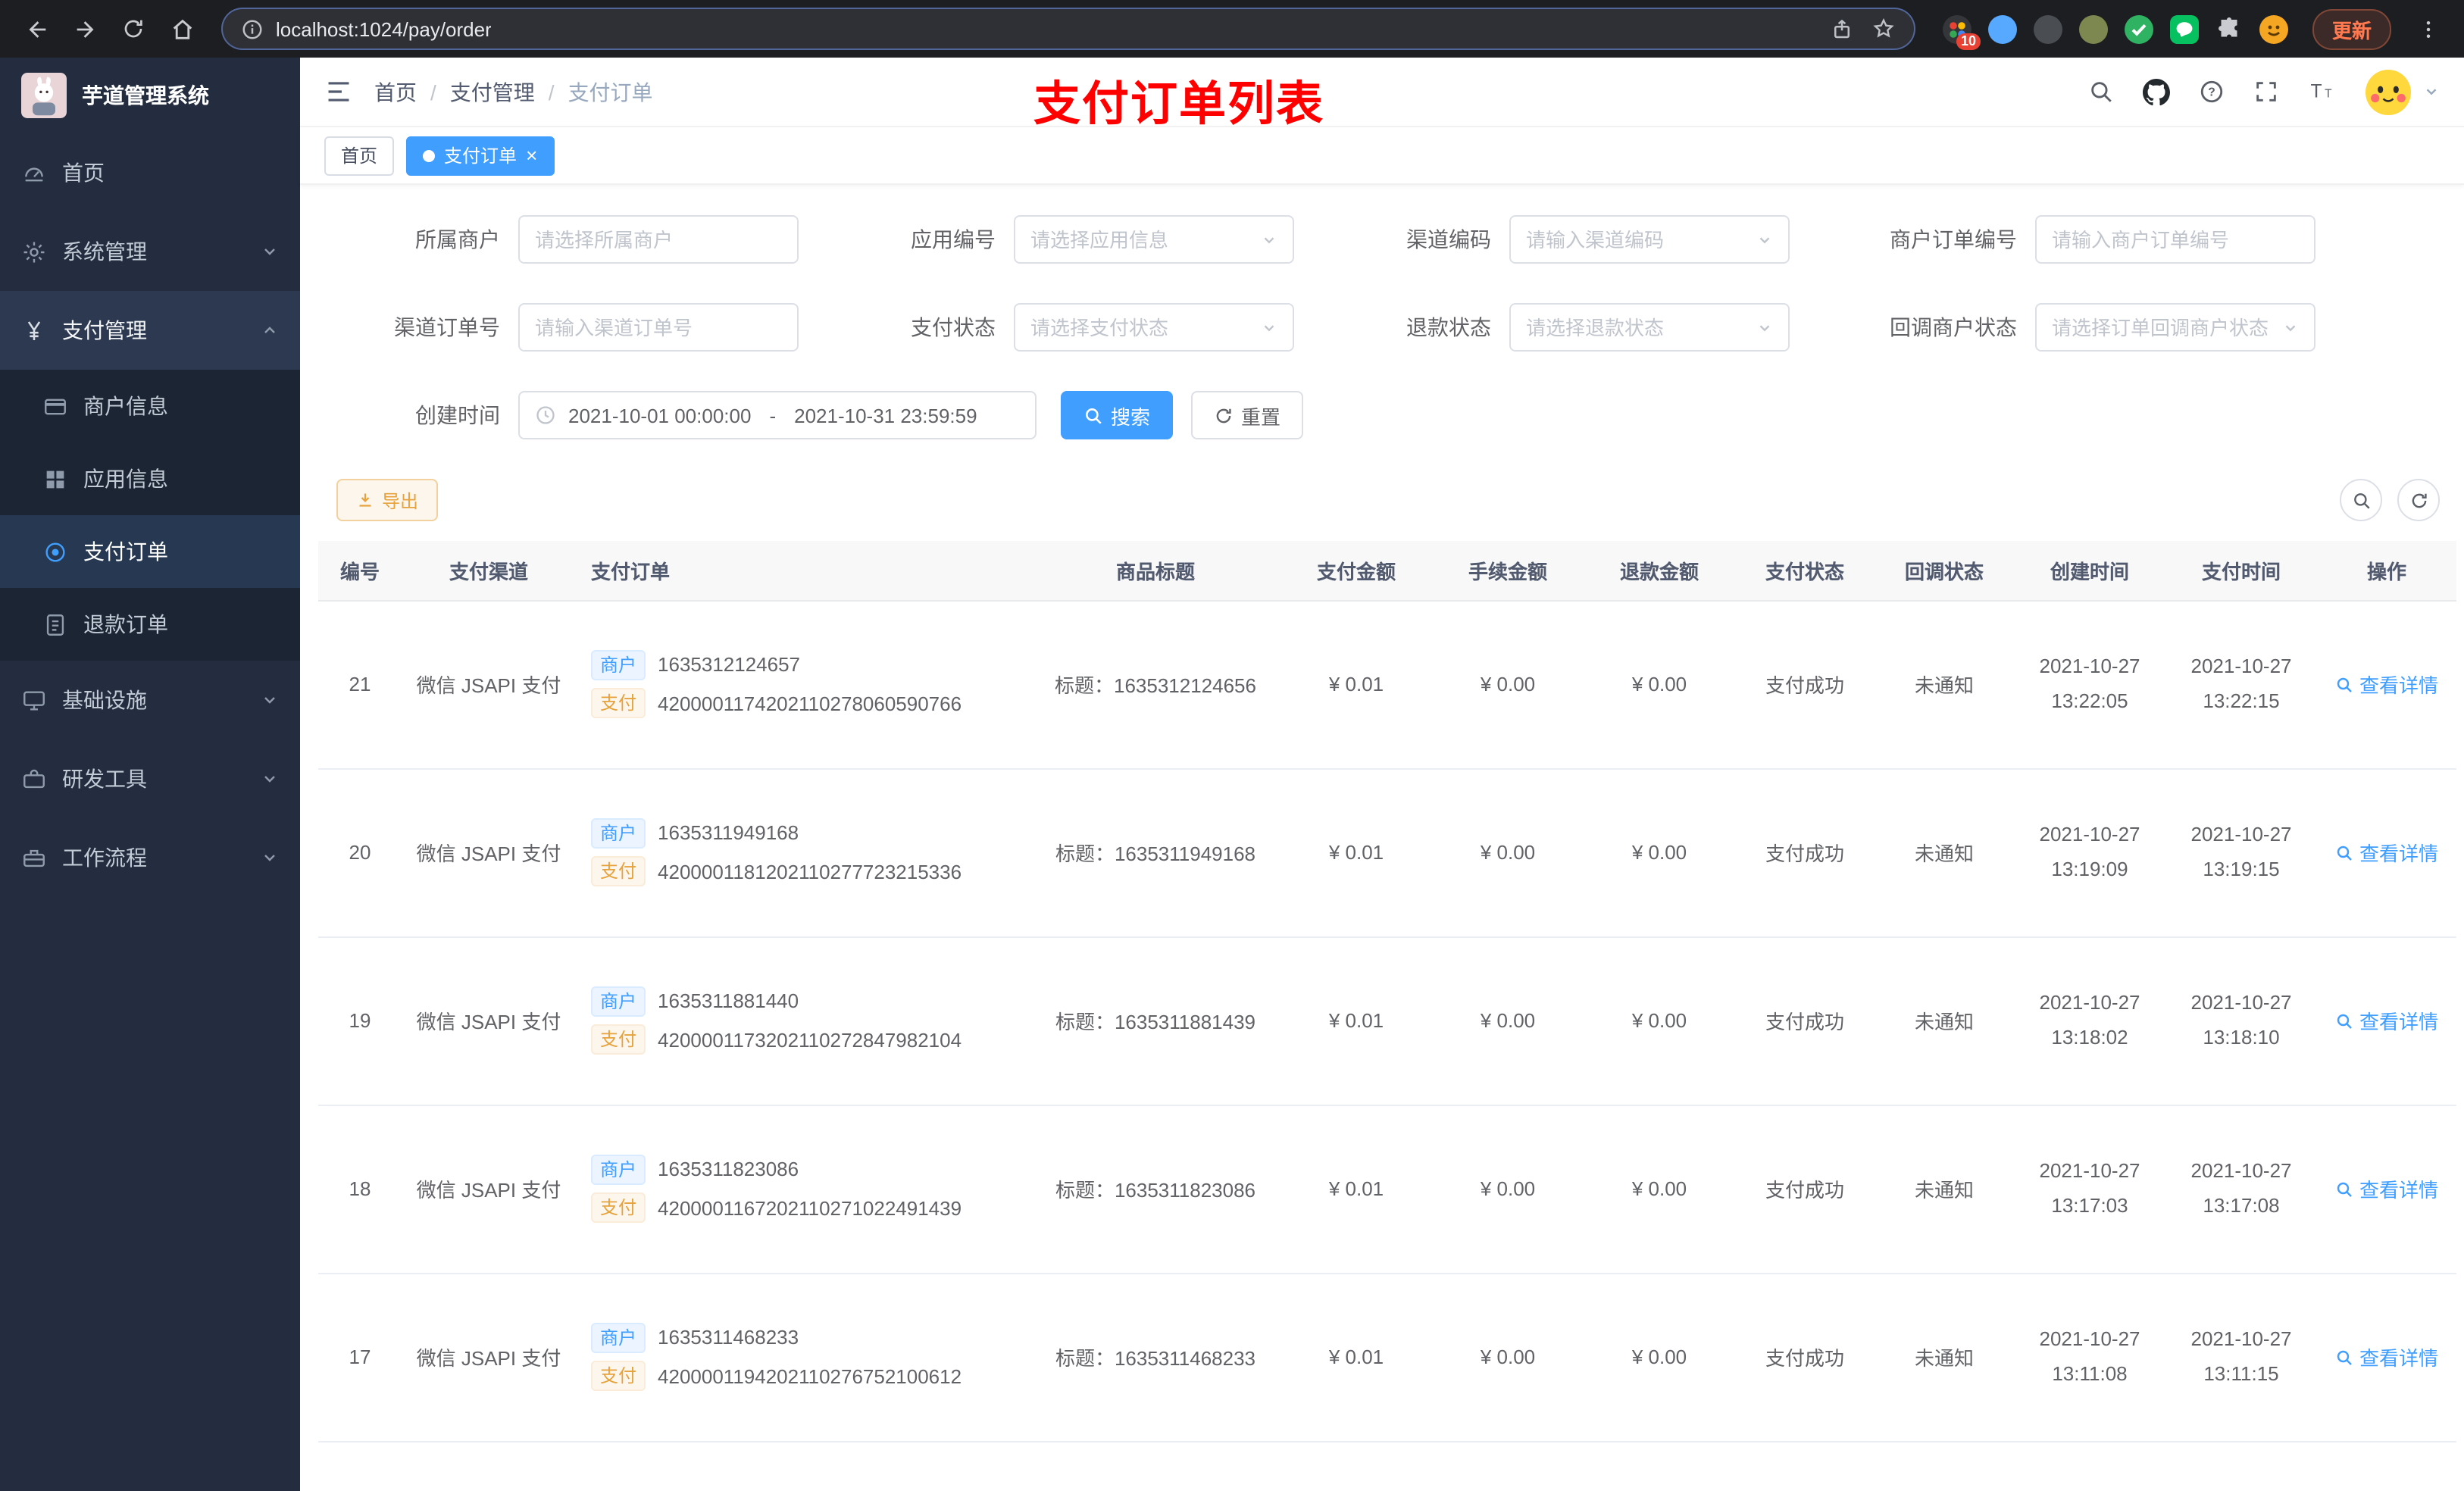  What do you see at coordinates (2184, 28) in the screenshot?
I see `extension-chat-icon` at bounding box center [2184, 28].